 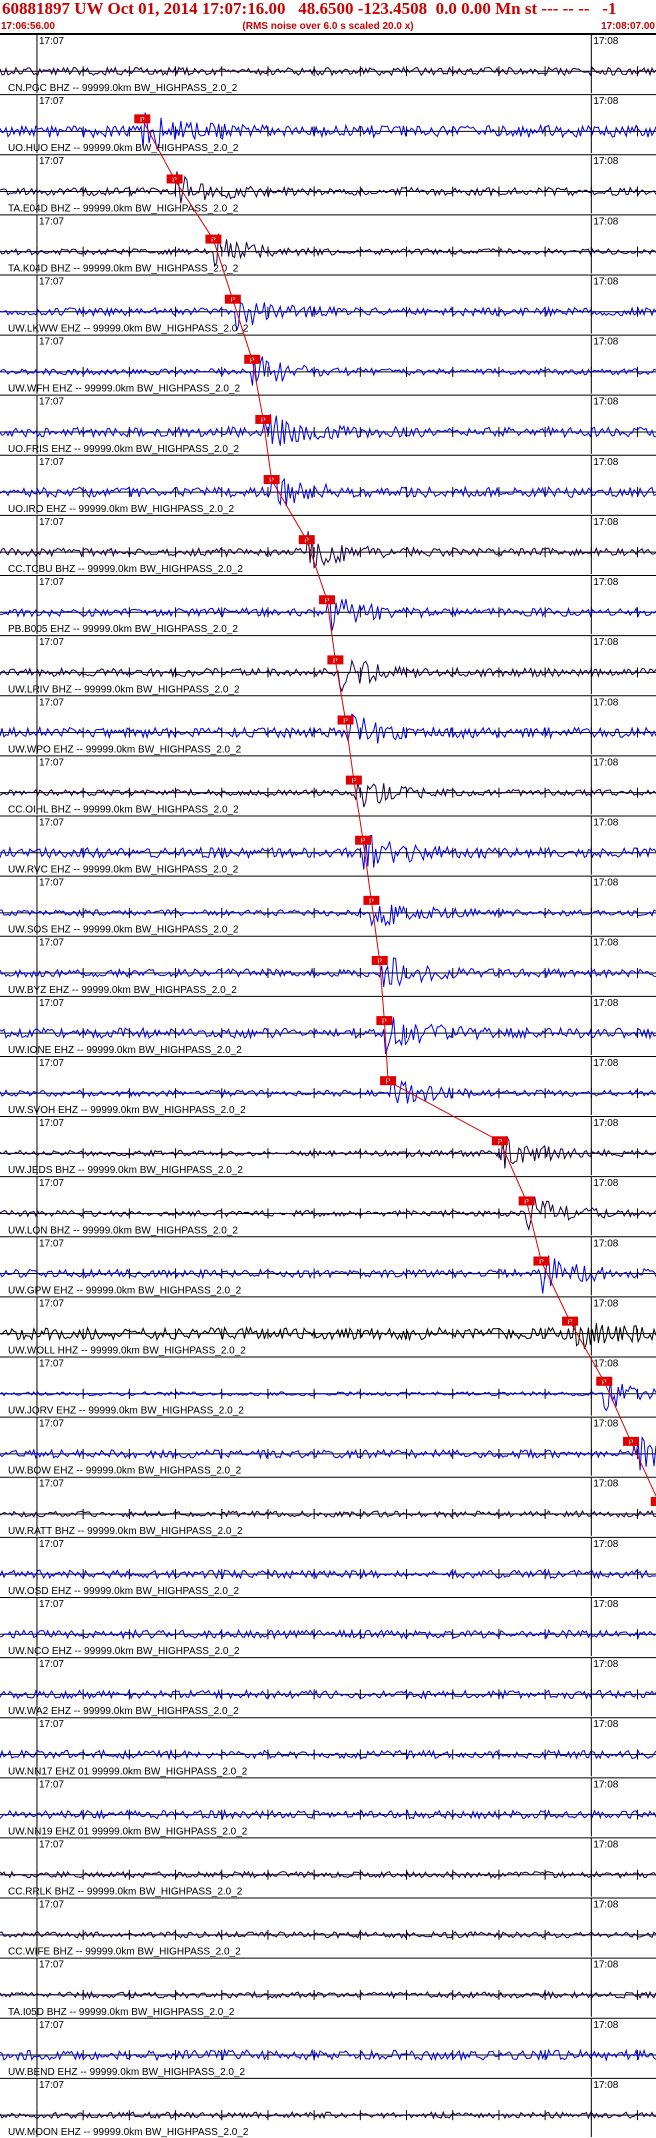 I want to click on pick-marker, so click(x=653, y=1501).